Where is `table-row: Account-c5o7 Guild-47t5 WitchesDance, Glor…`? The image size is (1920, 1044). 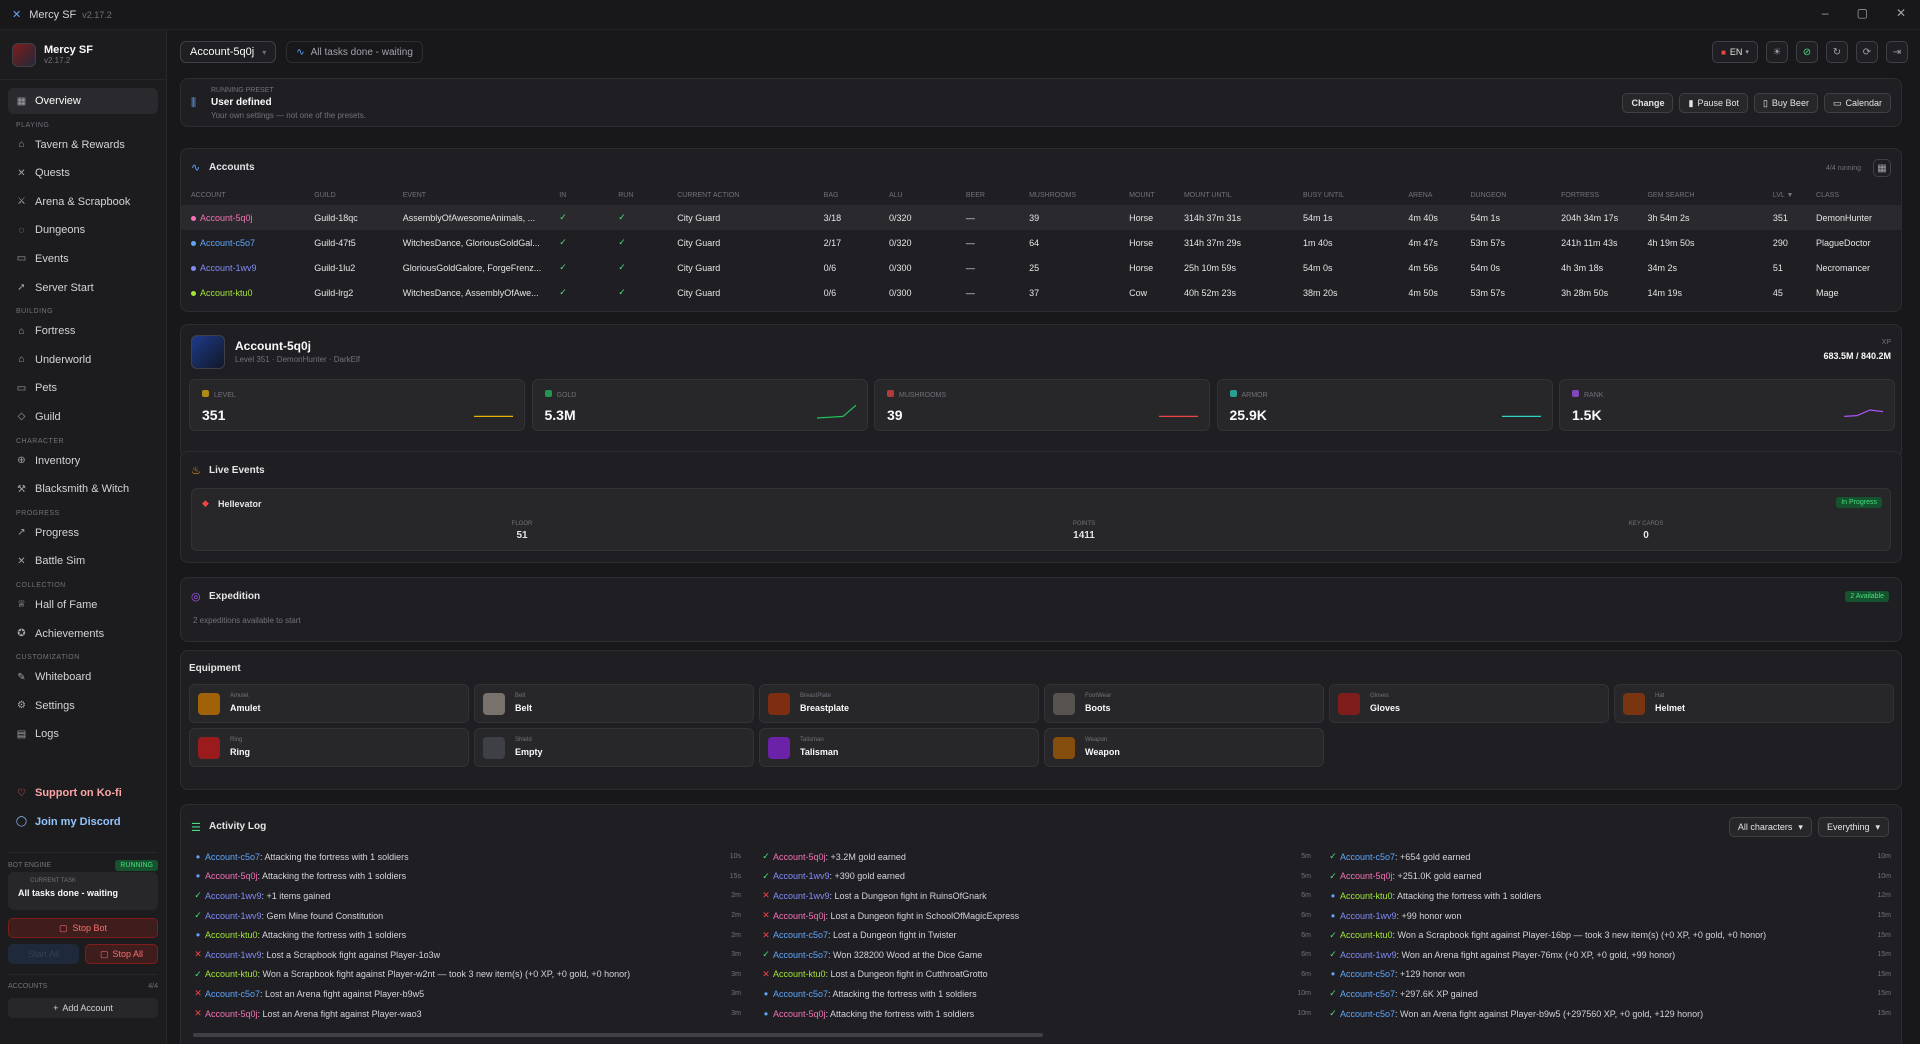 table-row: Account-c5o7 Guild-47t5 WitchesDance, Glor… is located at coordinates (1041, 242).